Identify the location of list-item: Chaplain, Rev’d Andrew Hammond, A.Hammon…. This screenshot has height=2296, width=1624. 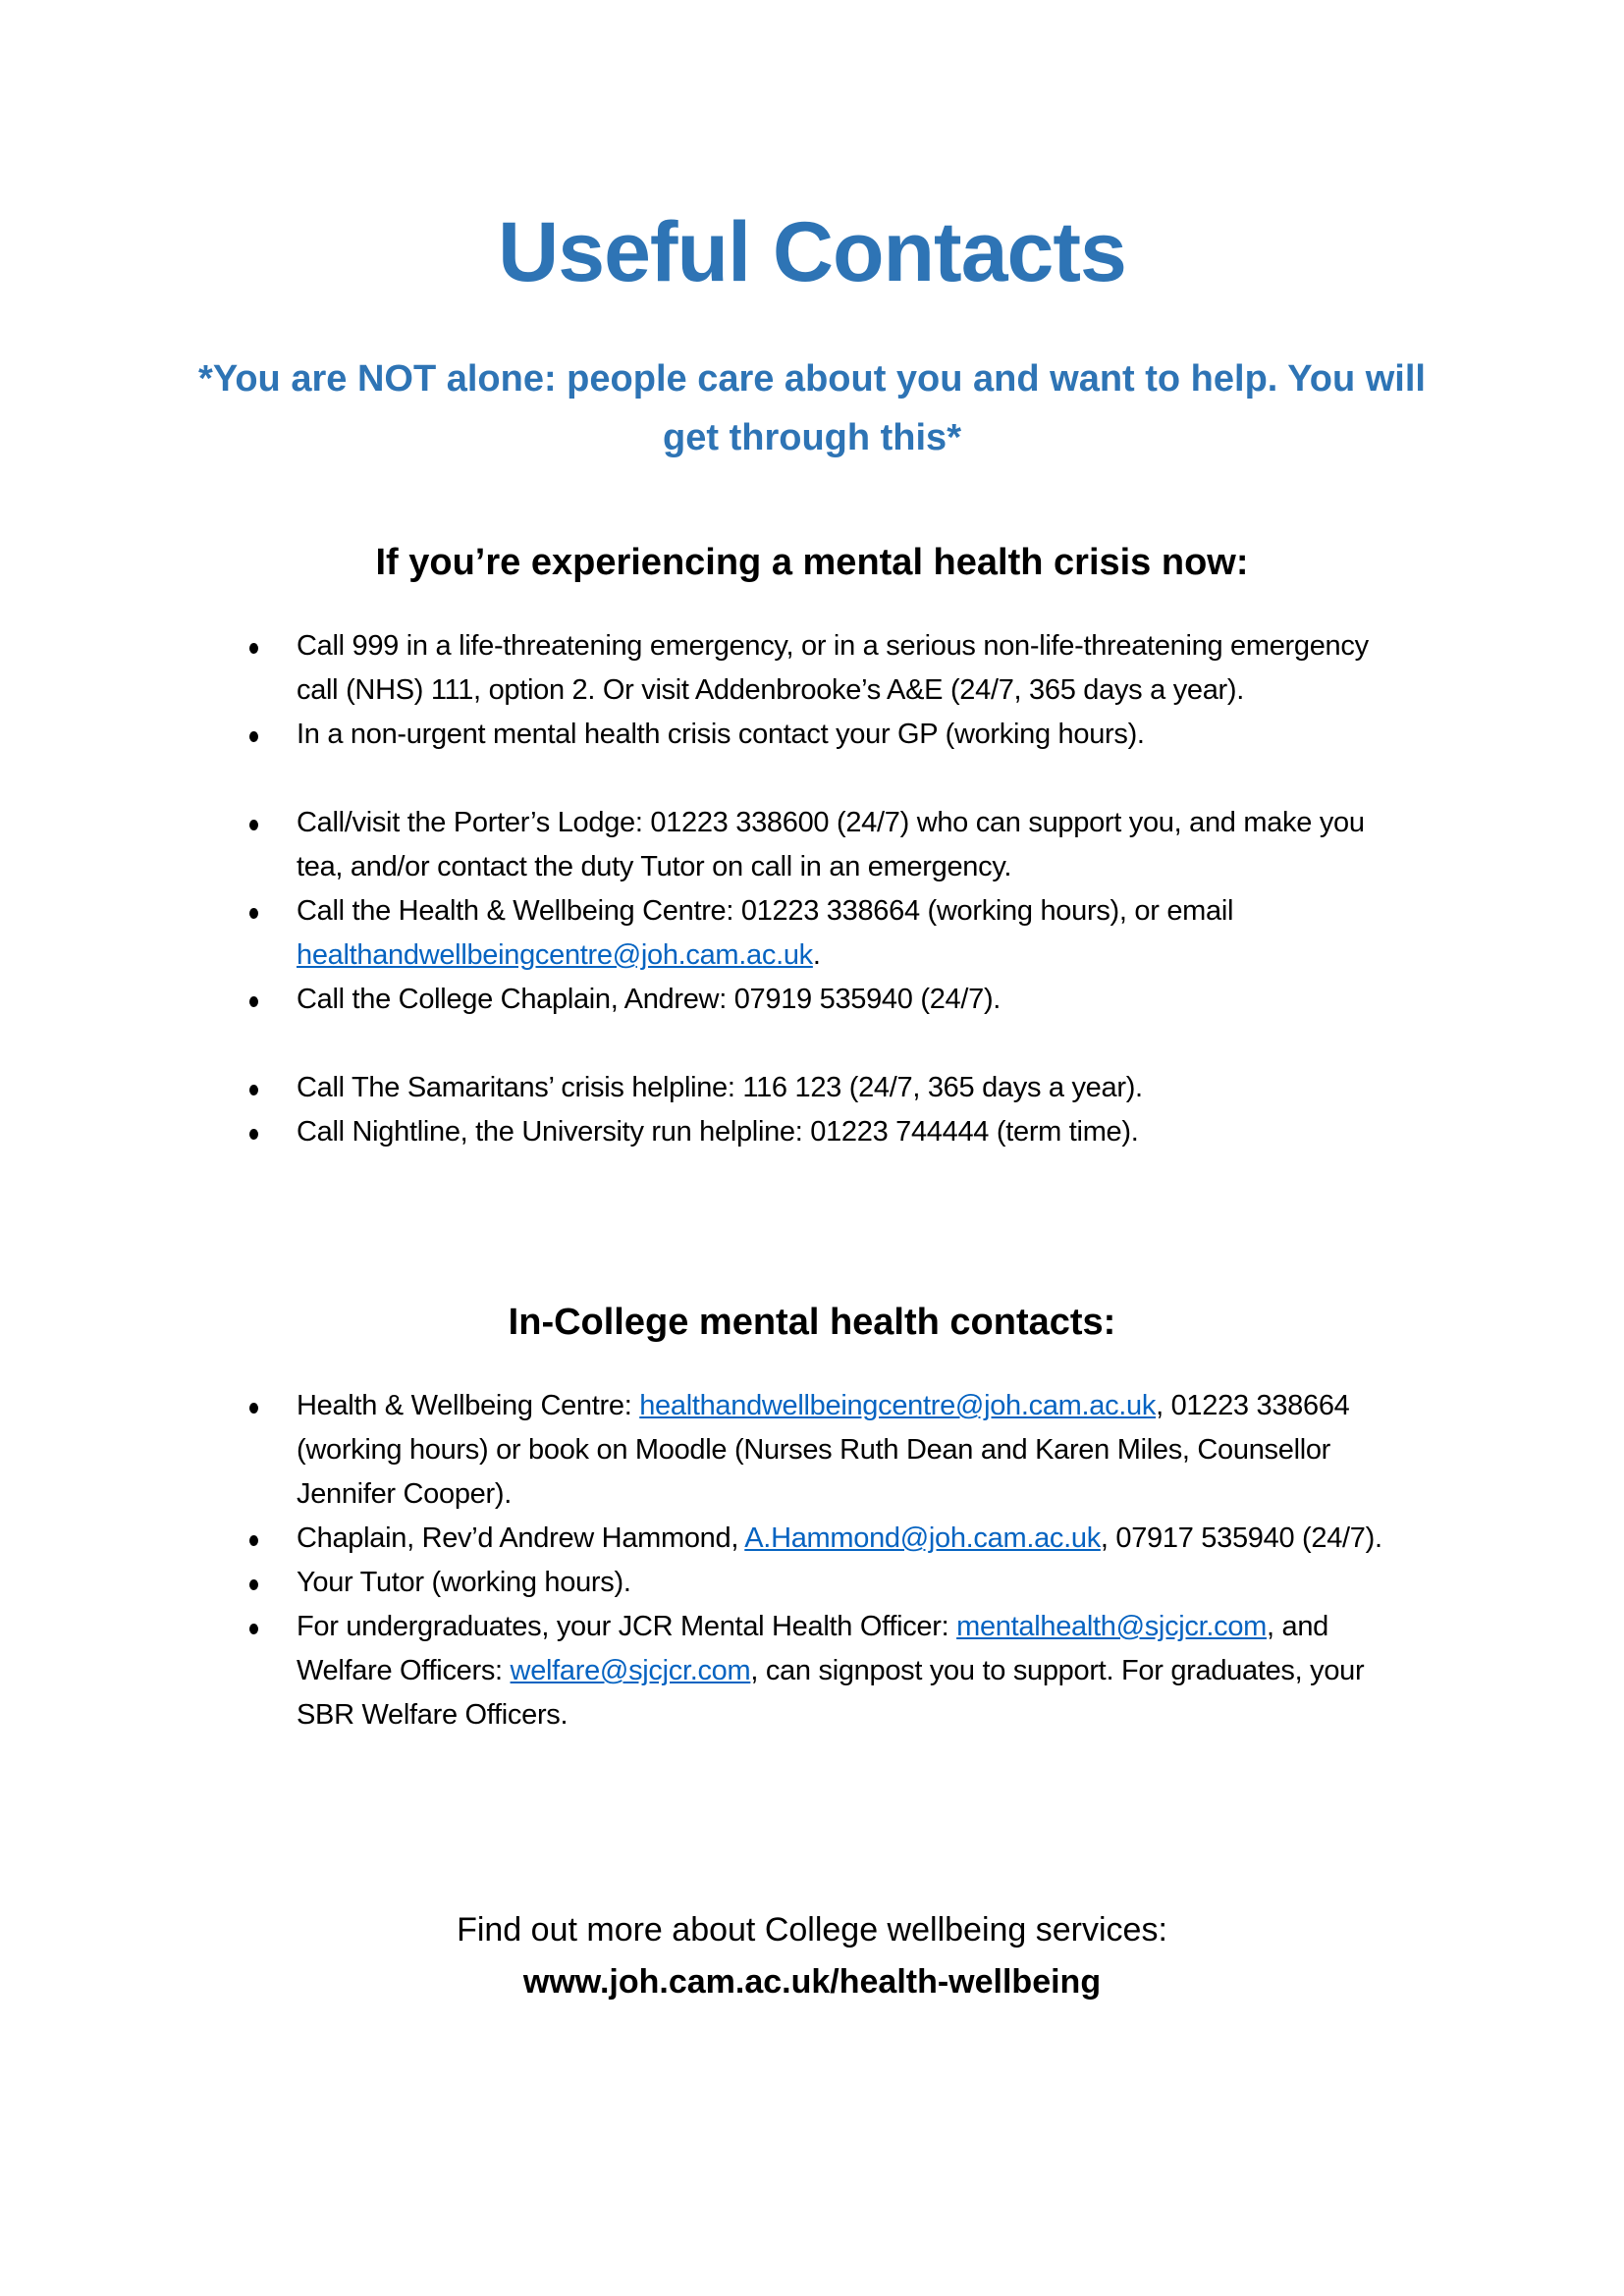
(824, 1539).